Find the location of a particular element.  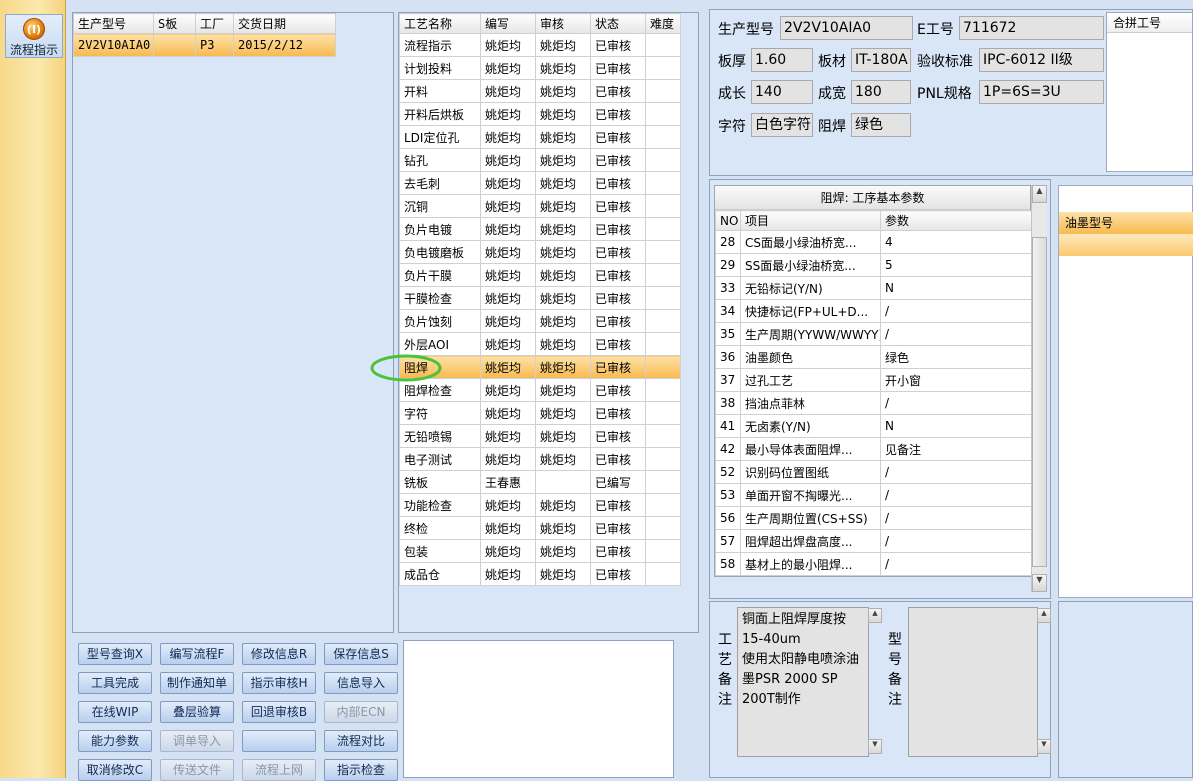

step-row: 开料后烘板 姚炬均 姚炬均 已审核 is located at coordinates (540, 114).